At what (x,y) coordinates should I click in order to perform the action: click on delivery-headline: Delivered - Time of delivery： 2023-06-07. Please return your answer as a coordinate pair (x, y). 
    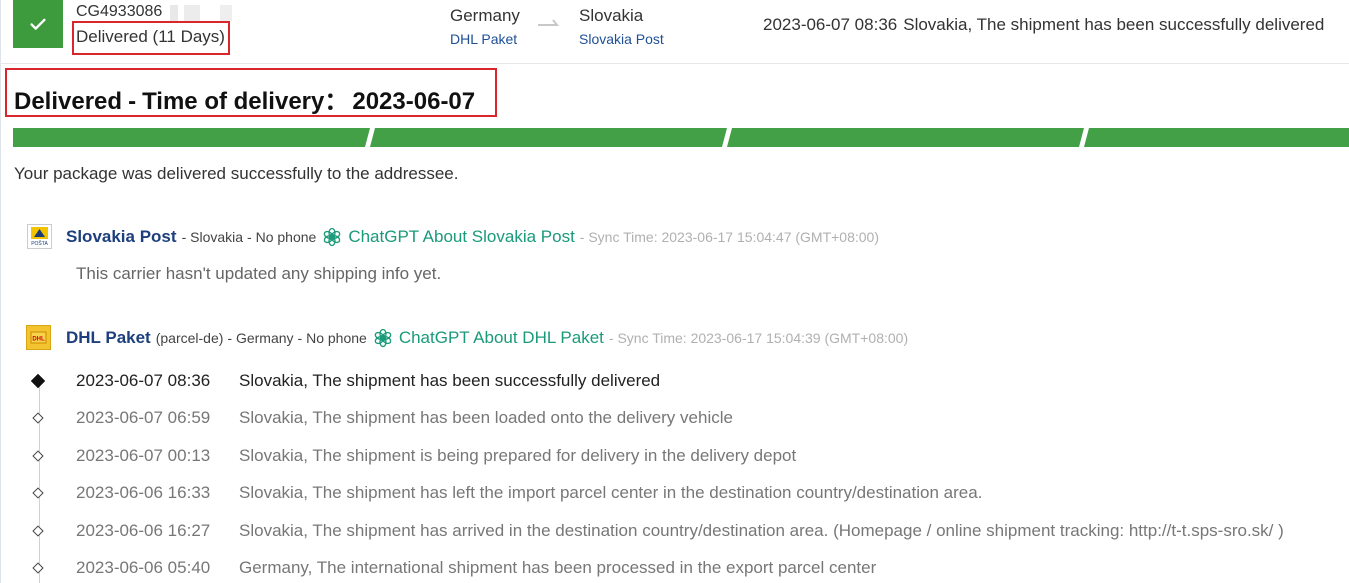
    Looking at the image, I should click on (244, 98).